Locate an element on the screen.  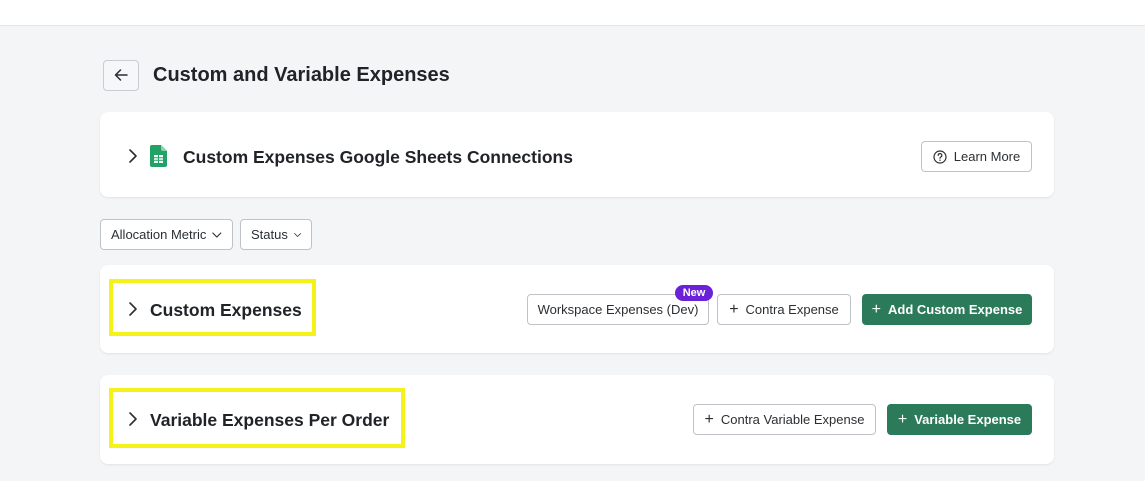
learn-more-label: Learn More is located at coordinates (987, 156).